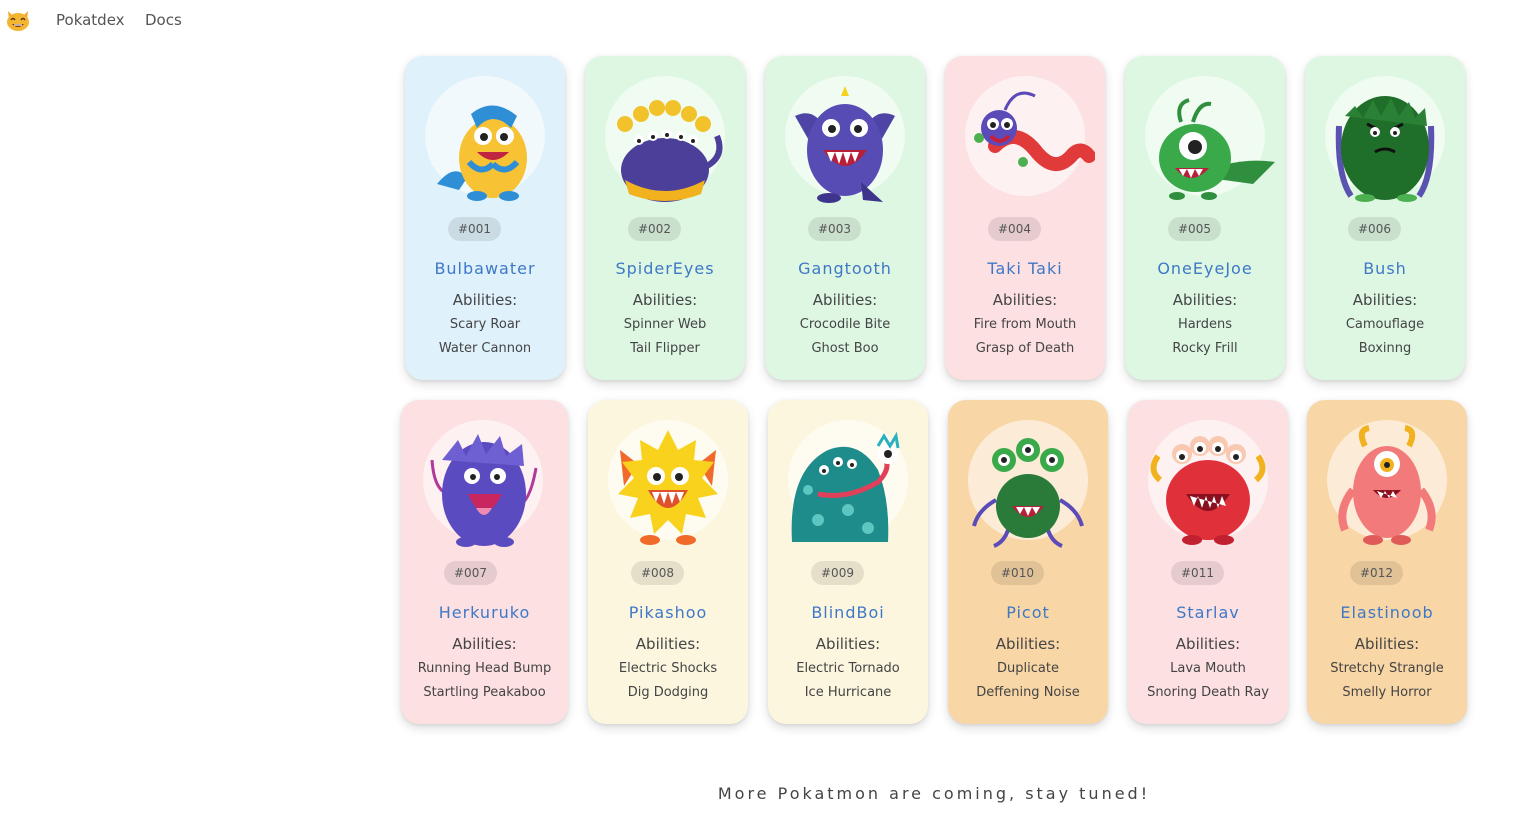 The height and width of the screenshot is (829, 1515). What do you see at coordinates (1387, 612) in the screenshot?
I see `pokatmon-name: Elastinoob` at bounding box center [1387, 612].